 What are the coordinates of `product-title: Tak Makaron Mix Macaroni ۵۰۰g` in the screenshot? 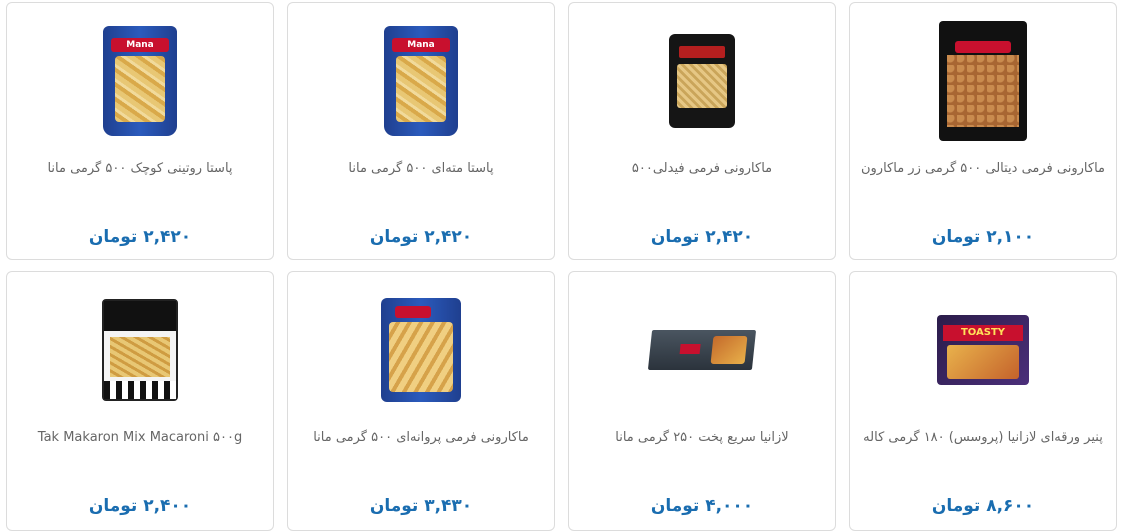 It's located at (140, 438).